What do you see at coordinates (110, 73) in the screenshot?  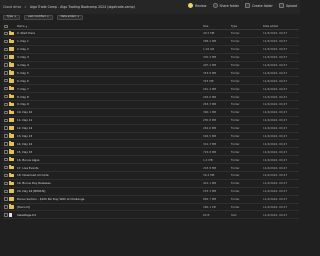 I see `row-name: 5. Day 5` at bounding box center [110, 73].